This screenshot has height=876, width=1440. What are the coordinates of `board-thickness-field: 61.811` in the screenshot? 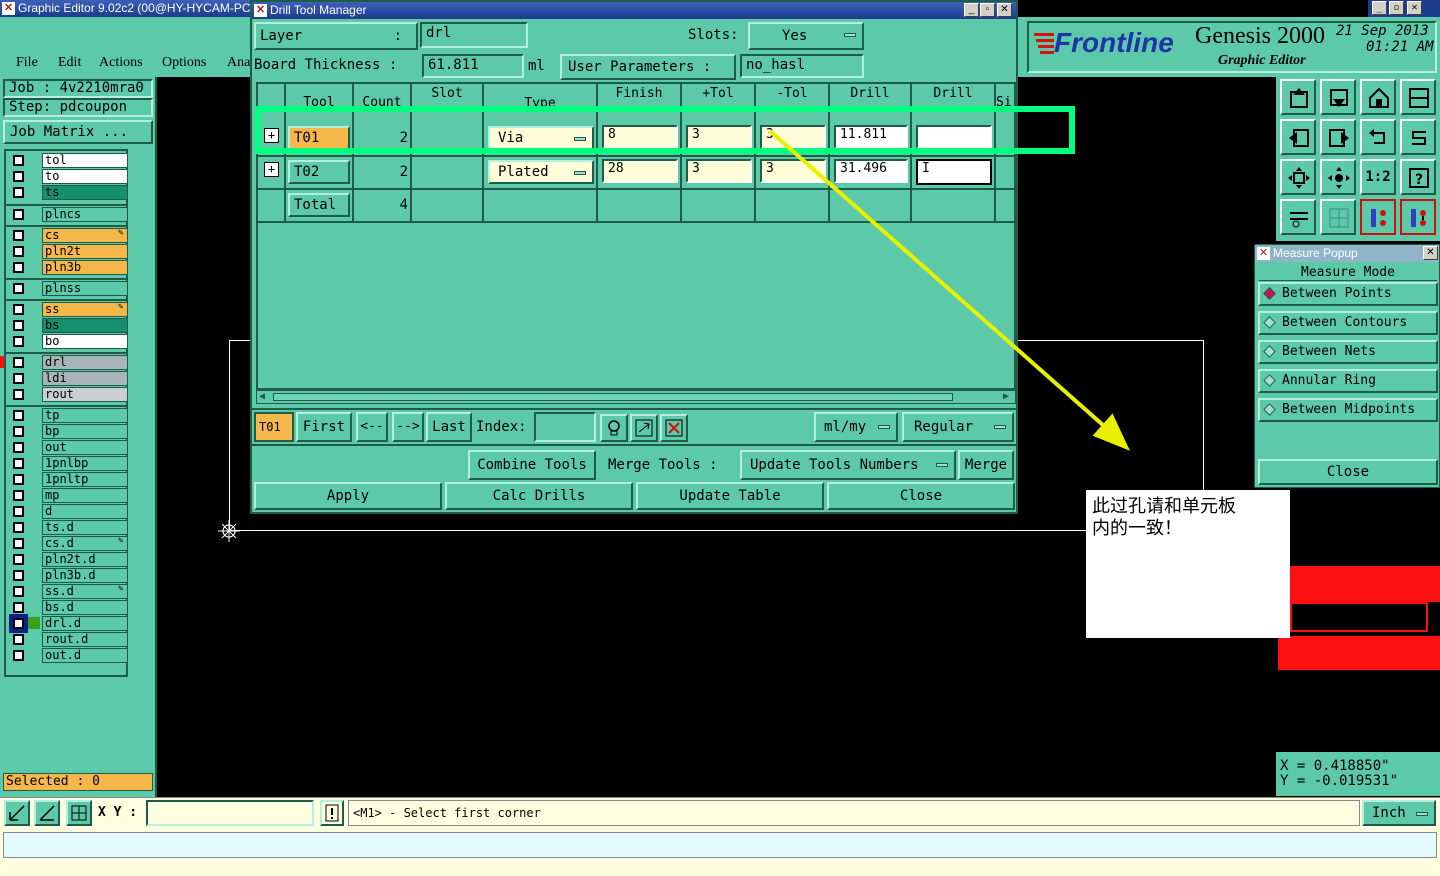 It's located at (473, 66).